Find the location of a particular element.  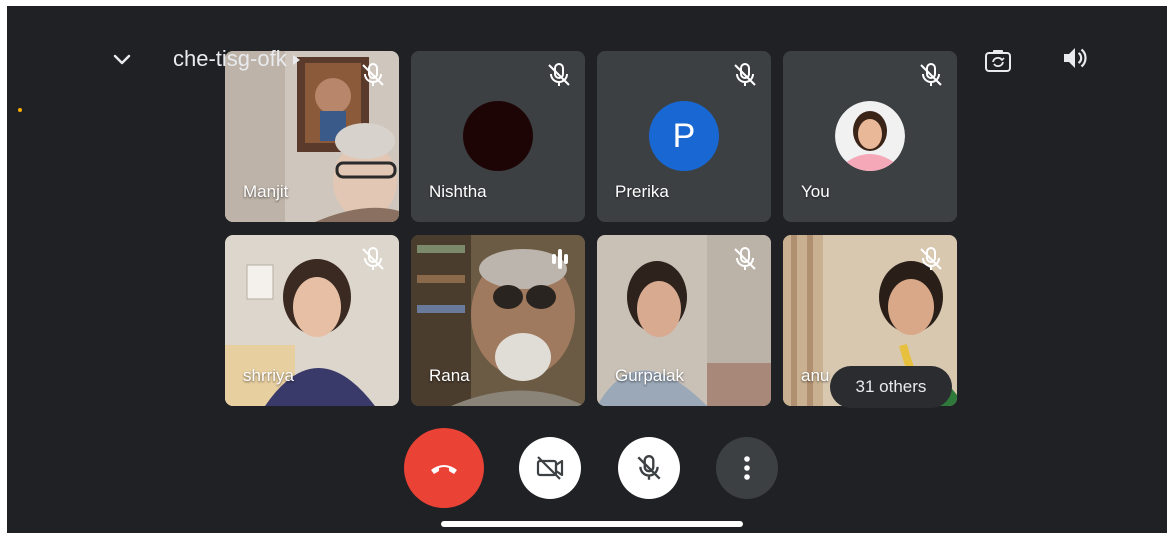

meeting-code-text: che-tisg-ofk is located at coordinates (230, 58).